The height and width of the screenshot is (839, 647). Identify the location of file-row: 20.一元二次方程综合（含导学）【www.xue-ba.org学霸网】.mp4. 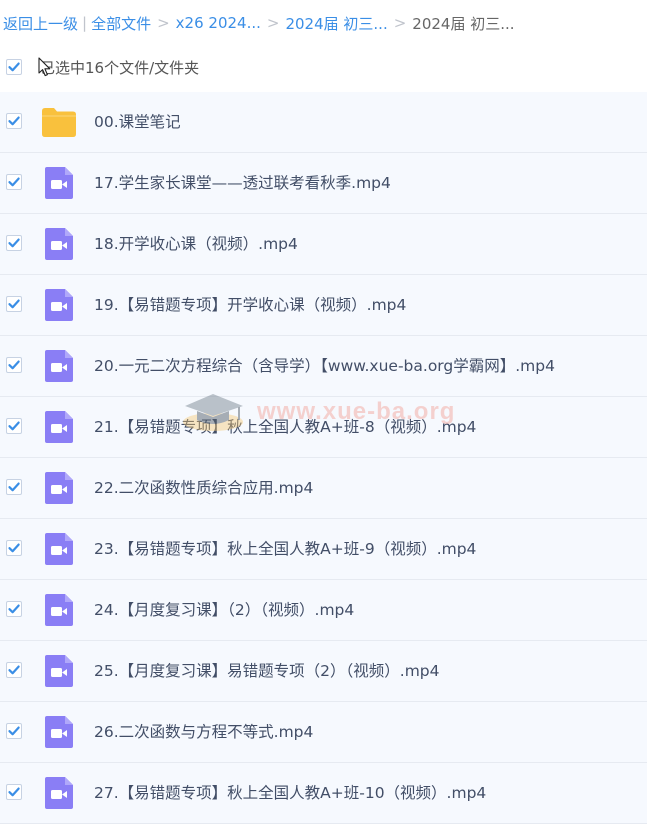
(323, 366).